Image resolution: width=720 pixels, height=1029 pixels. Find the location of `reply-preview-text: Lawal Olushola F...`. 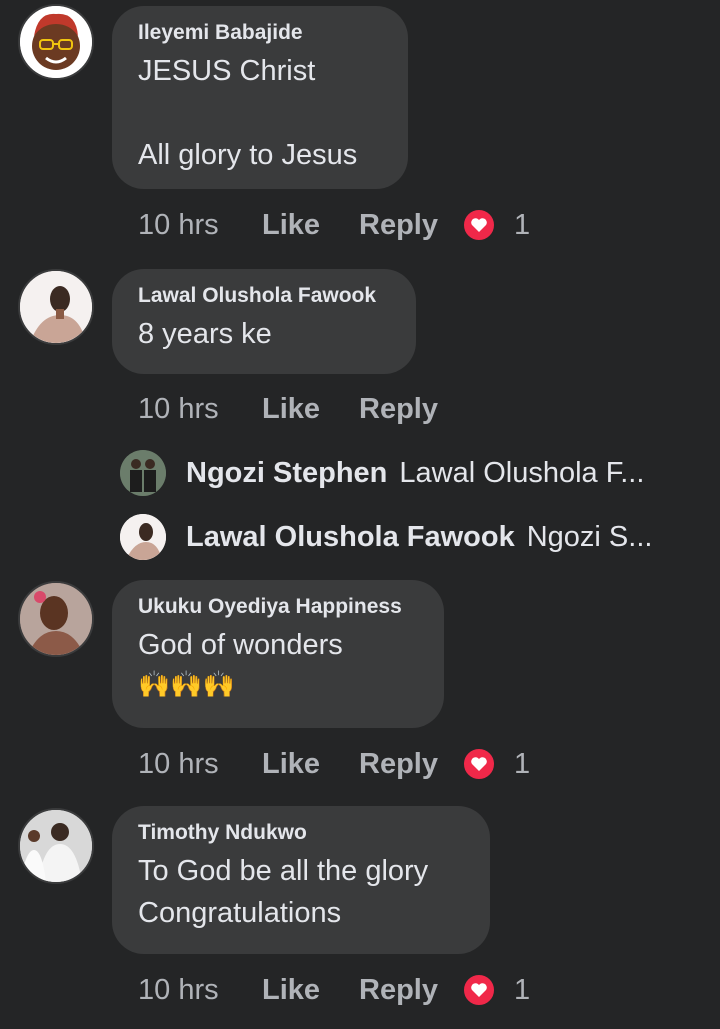

reply-preview-text: Lawal Olushola F... is located at coordinates (522, 472).